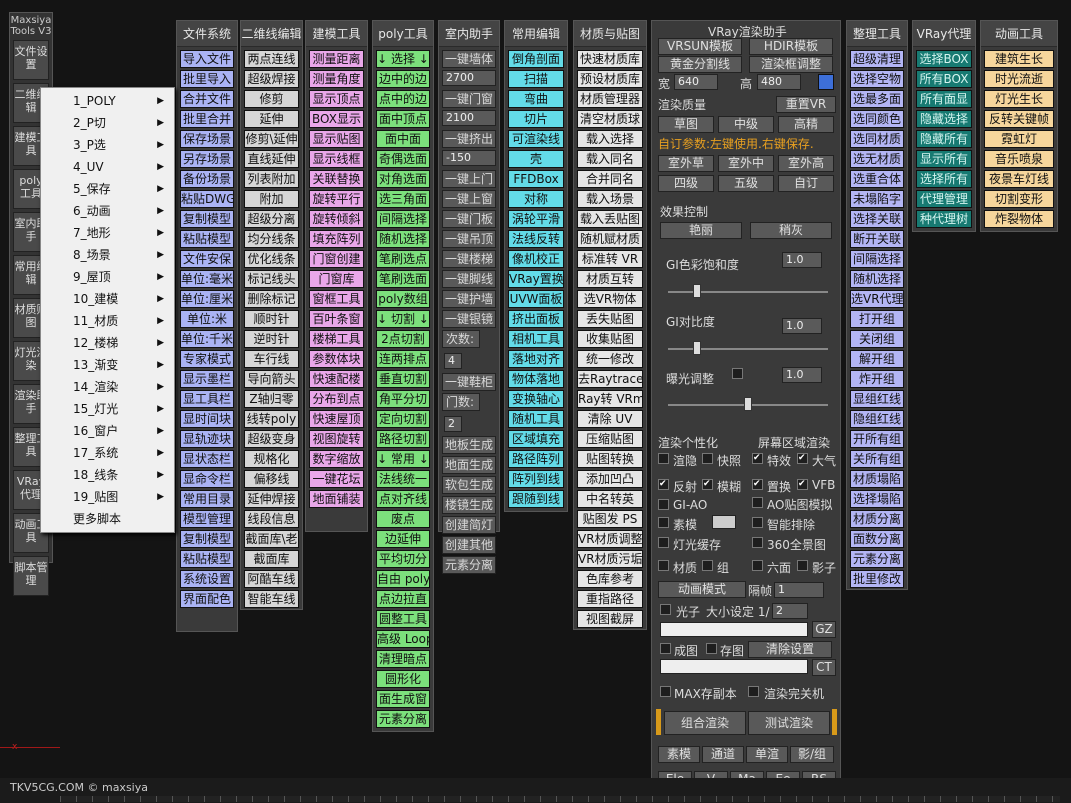 This screenshot has width=1071, height=803. I want to click on hdir-template-button: HDIR模板, so click(791, 46).